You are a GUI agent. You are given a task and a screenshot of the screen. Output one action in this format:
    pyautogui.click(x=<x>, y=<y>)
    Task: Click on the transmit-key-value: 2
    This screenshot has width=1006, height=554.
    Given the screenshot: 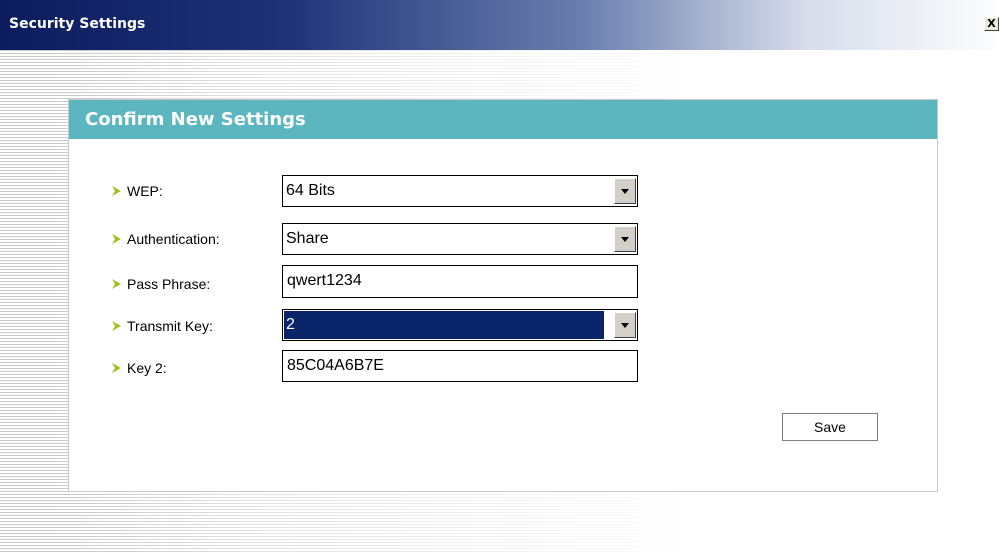 What is the action you would take?
    pyautogui.click(x=290, y=324)
    